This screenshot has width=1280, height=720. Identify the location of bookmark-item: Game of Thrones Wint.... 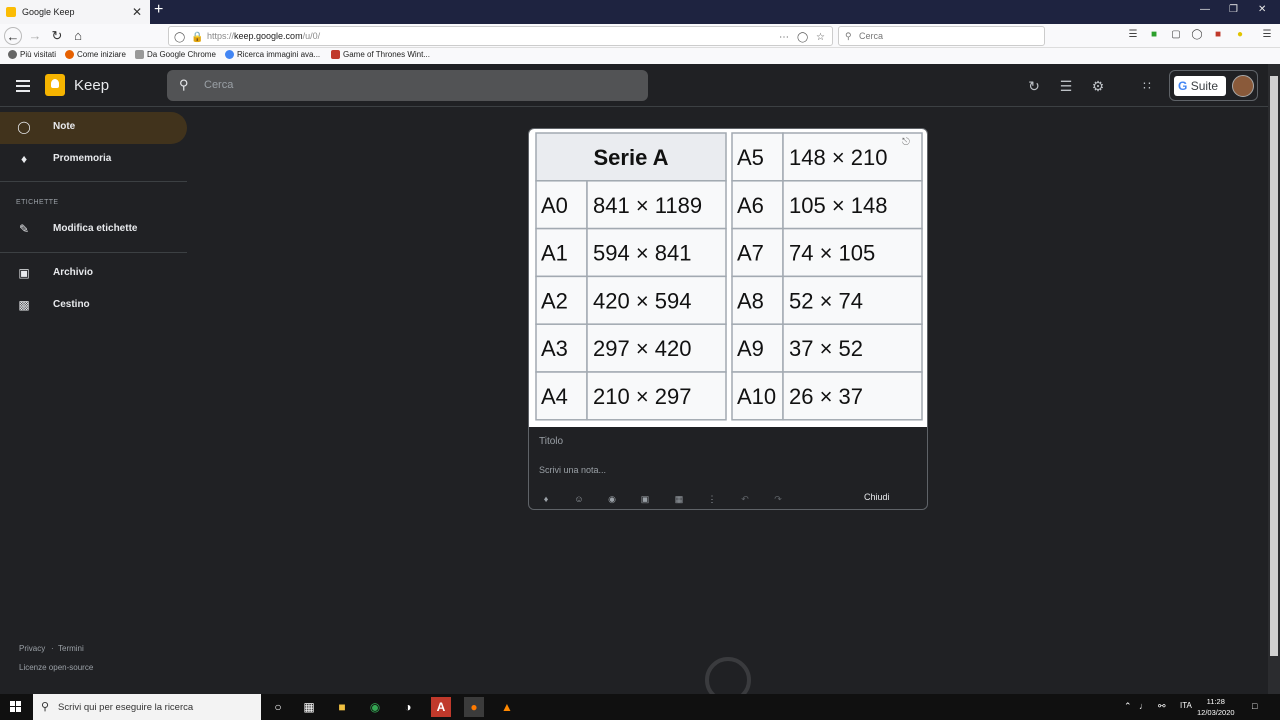
(380, 54).